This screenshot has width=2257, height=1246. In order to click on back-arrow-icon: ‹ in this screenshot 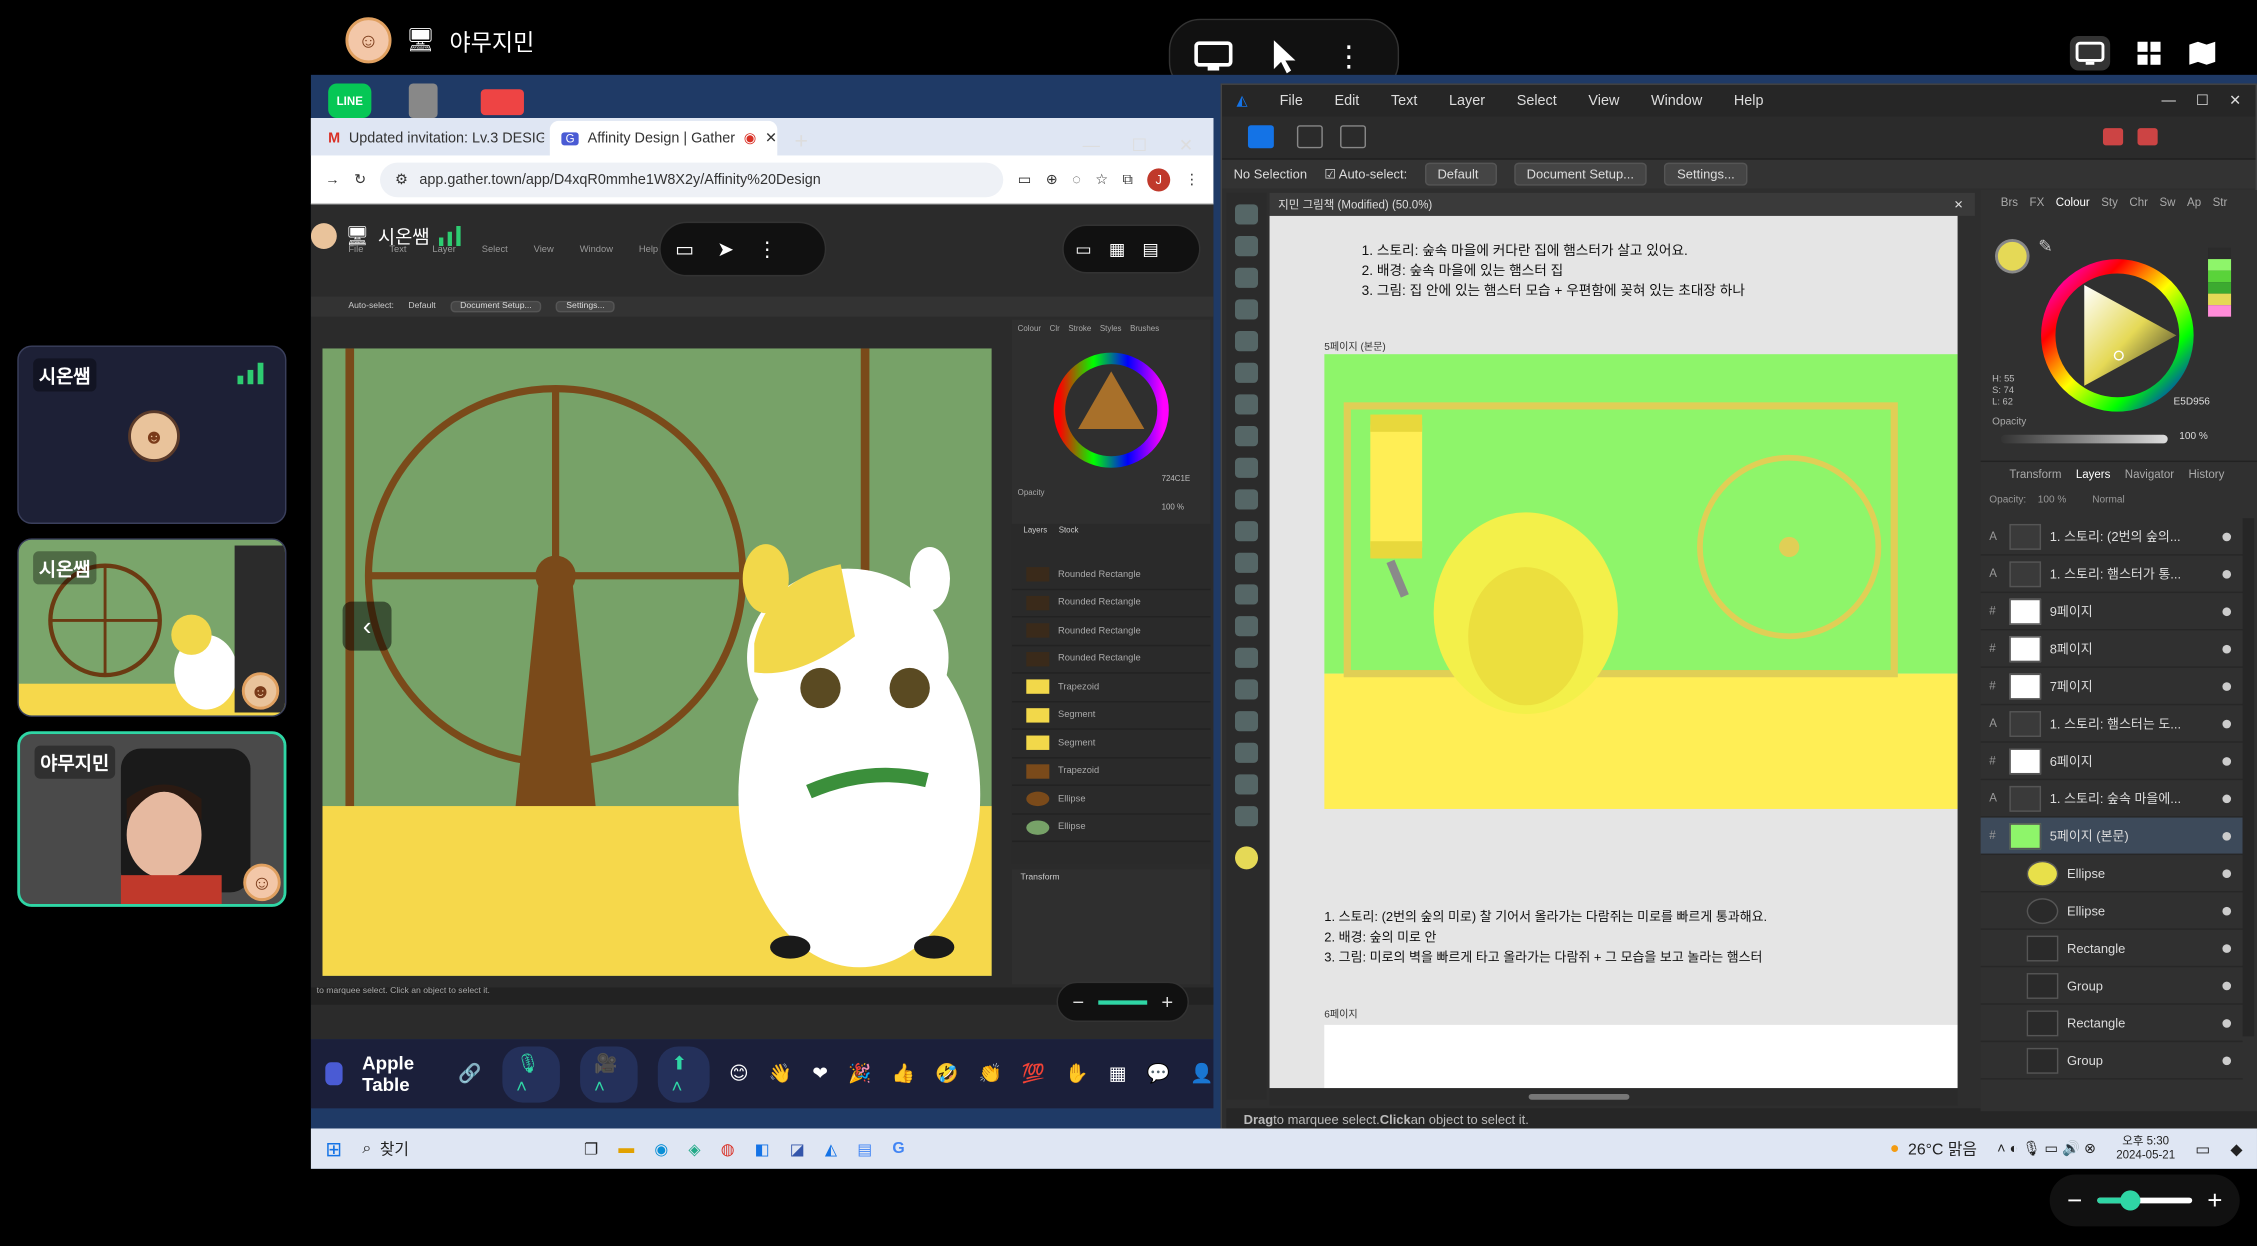, I will do `click(367, 626)`.